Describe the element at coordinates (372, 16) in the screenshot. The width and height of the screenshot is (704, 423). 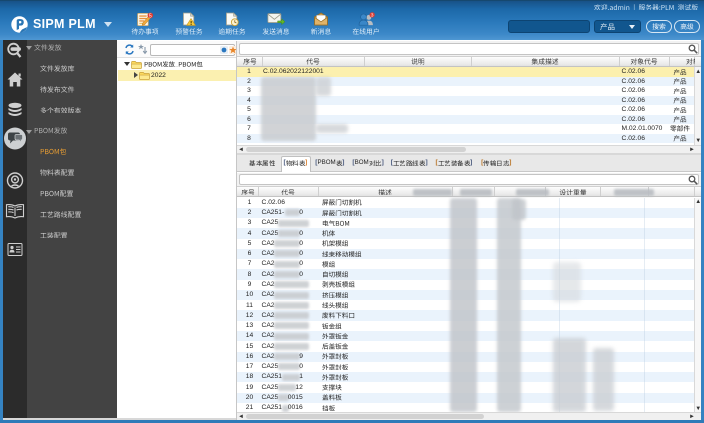
I see `svg-text: 3` at that location.